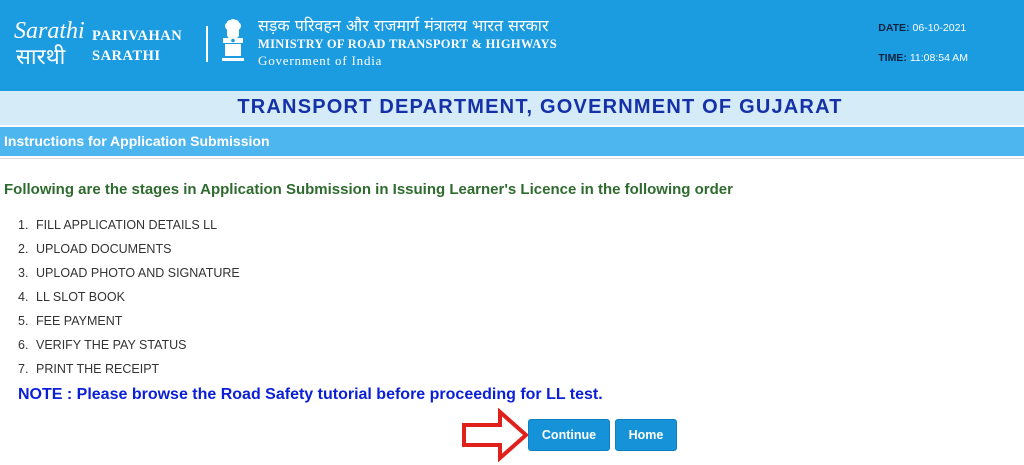 Image resolution: width=1024 pixels, height=465 pixels. Describe the element at coordinates (512, 141) in the screenshot. I see `instructions-bar: Instructions for Application Submission` at that location.